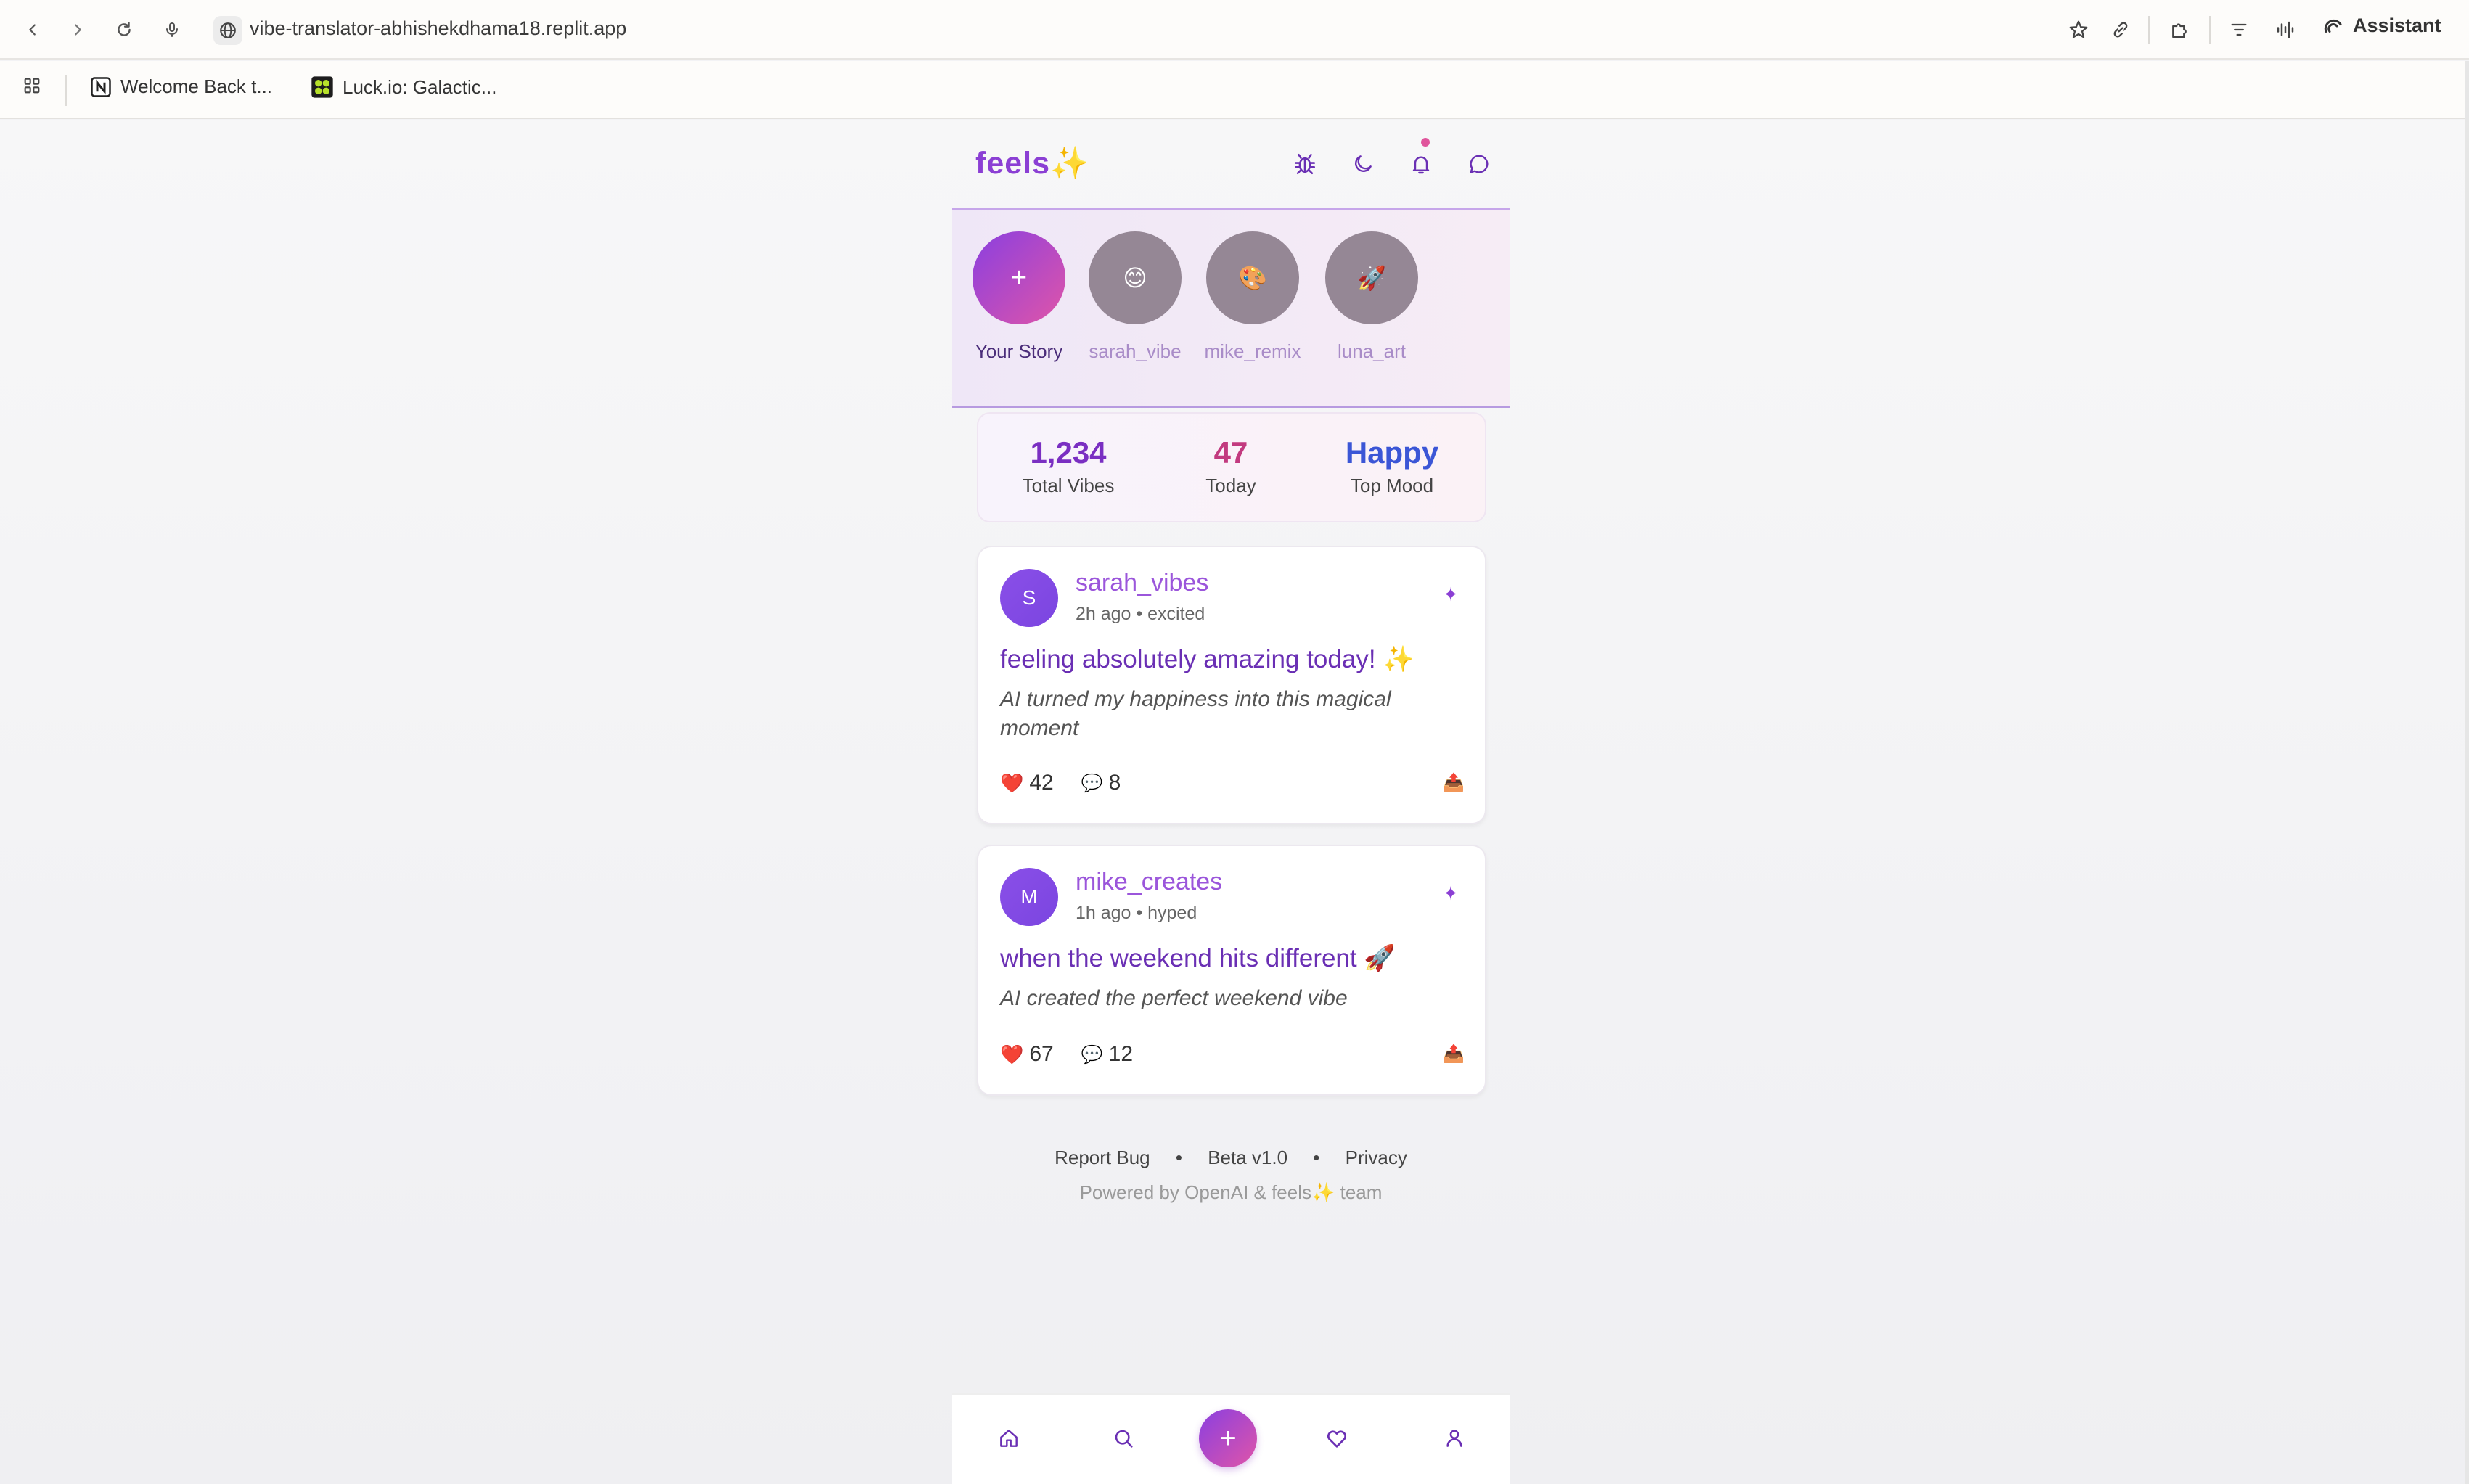 This screenshot has width=2469, height=1484. What do you see at coordinates (1101, 783) in the screenshot?
I see `comment-button: 💬 8` at bounding box center [1101, 783].